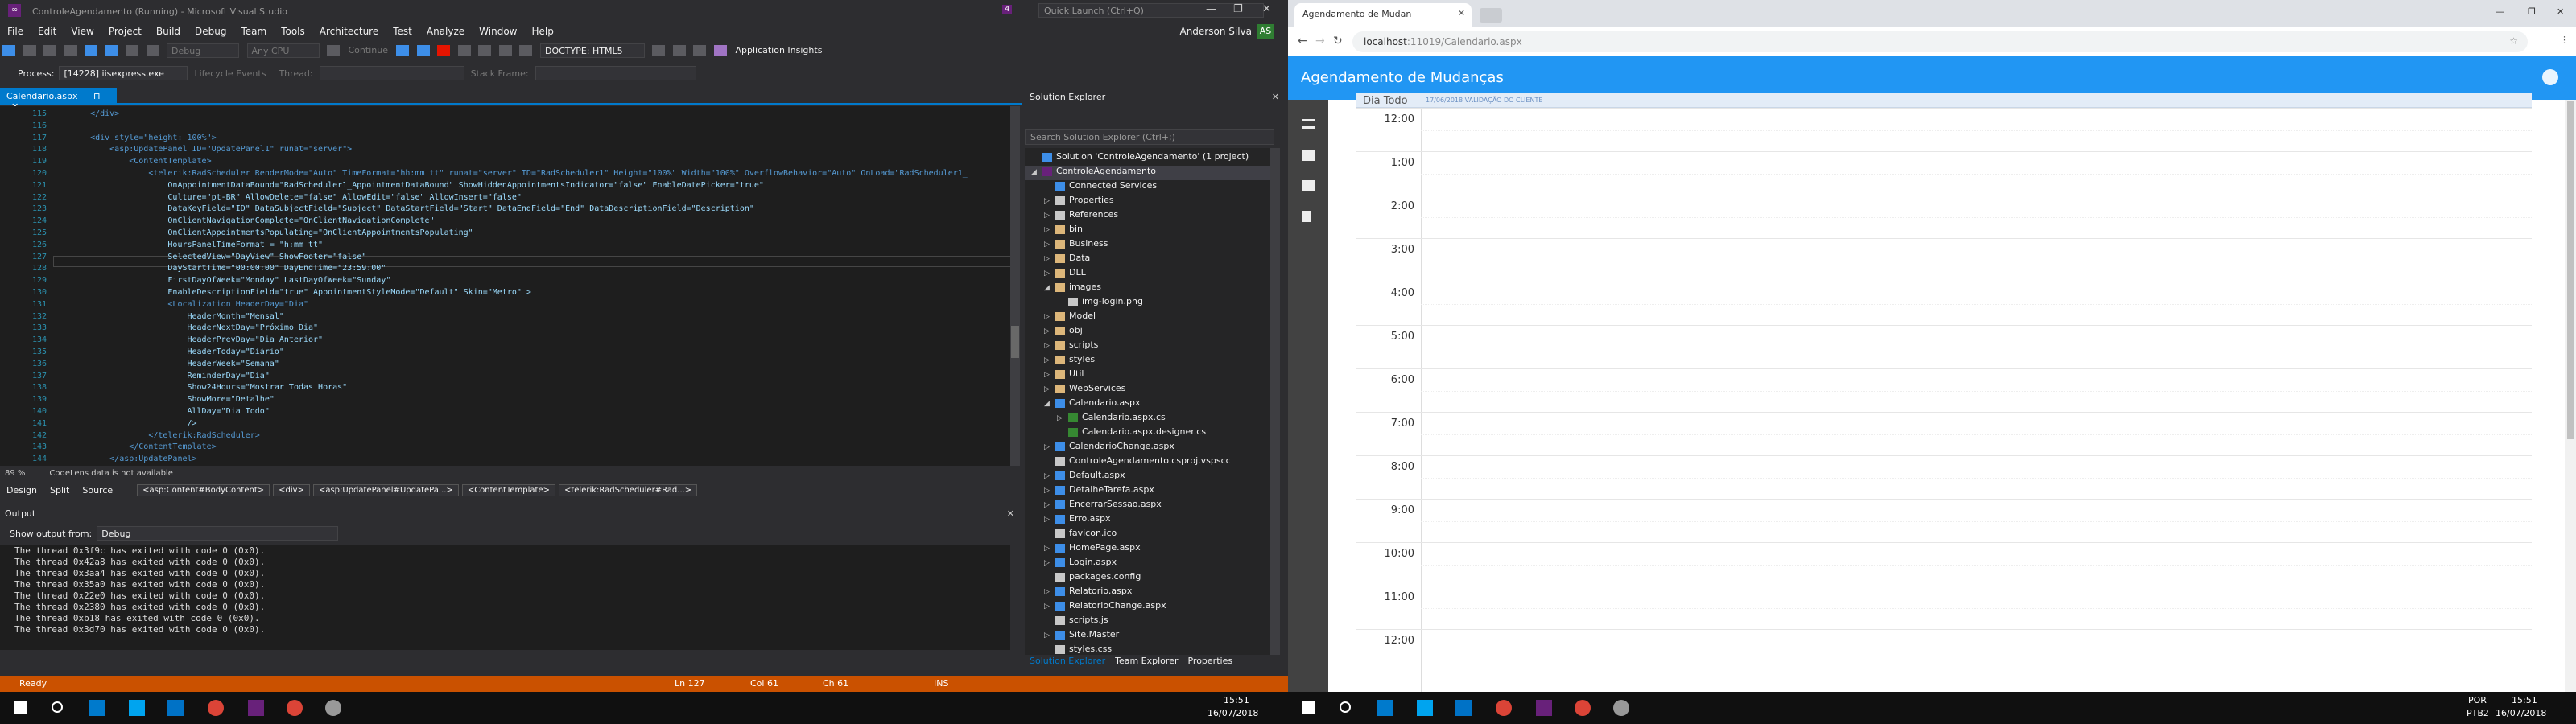 The height and width of the screenshot is (724, 2576). What do you see at coordinates (291, 489) in the screenshot?
I see `breadcrumb-item: <div>` at bounding box center [291, 489].